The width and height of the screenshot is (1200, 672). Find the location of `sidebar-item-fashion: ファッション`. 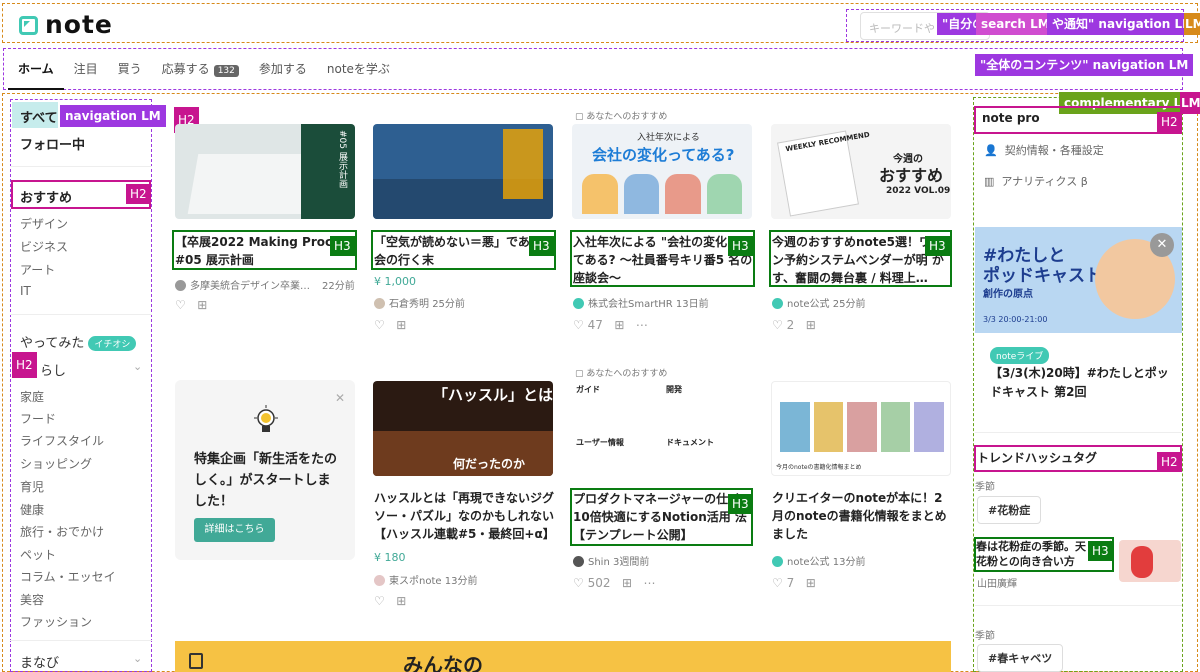

sidebar-item-fashion: ファッション is located at coordinates (56, 621).